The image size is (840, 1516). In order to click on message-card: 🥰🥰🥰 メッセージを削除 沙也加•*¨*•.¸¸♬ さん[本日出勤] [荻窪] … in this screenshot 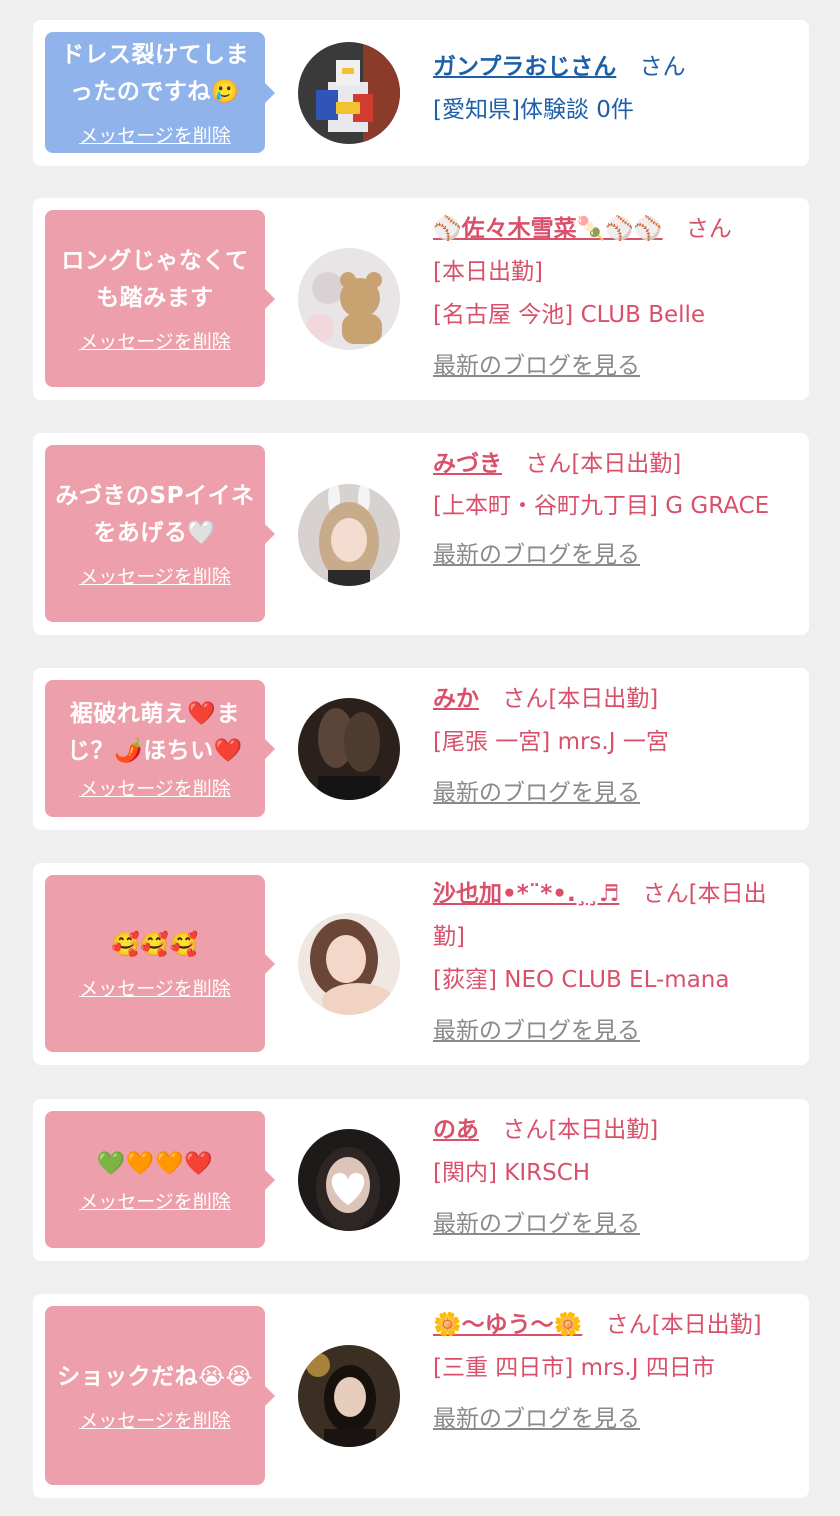, I will do `click(421, 964)`.